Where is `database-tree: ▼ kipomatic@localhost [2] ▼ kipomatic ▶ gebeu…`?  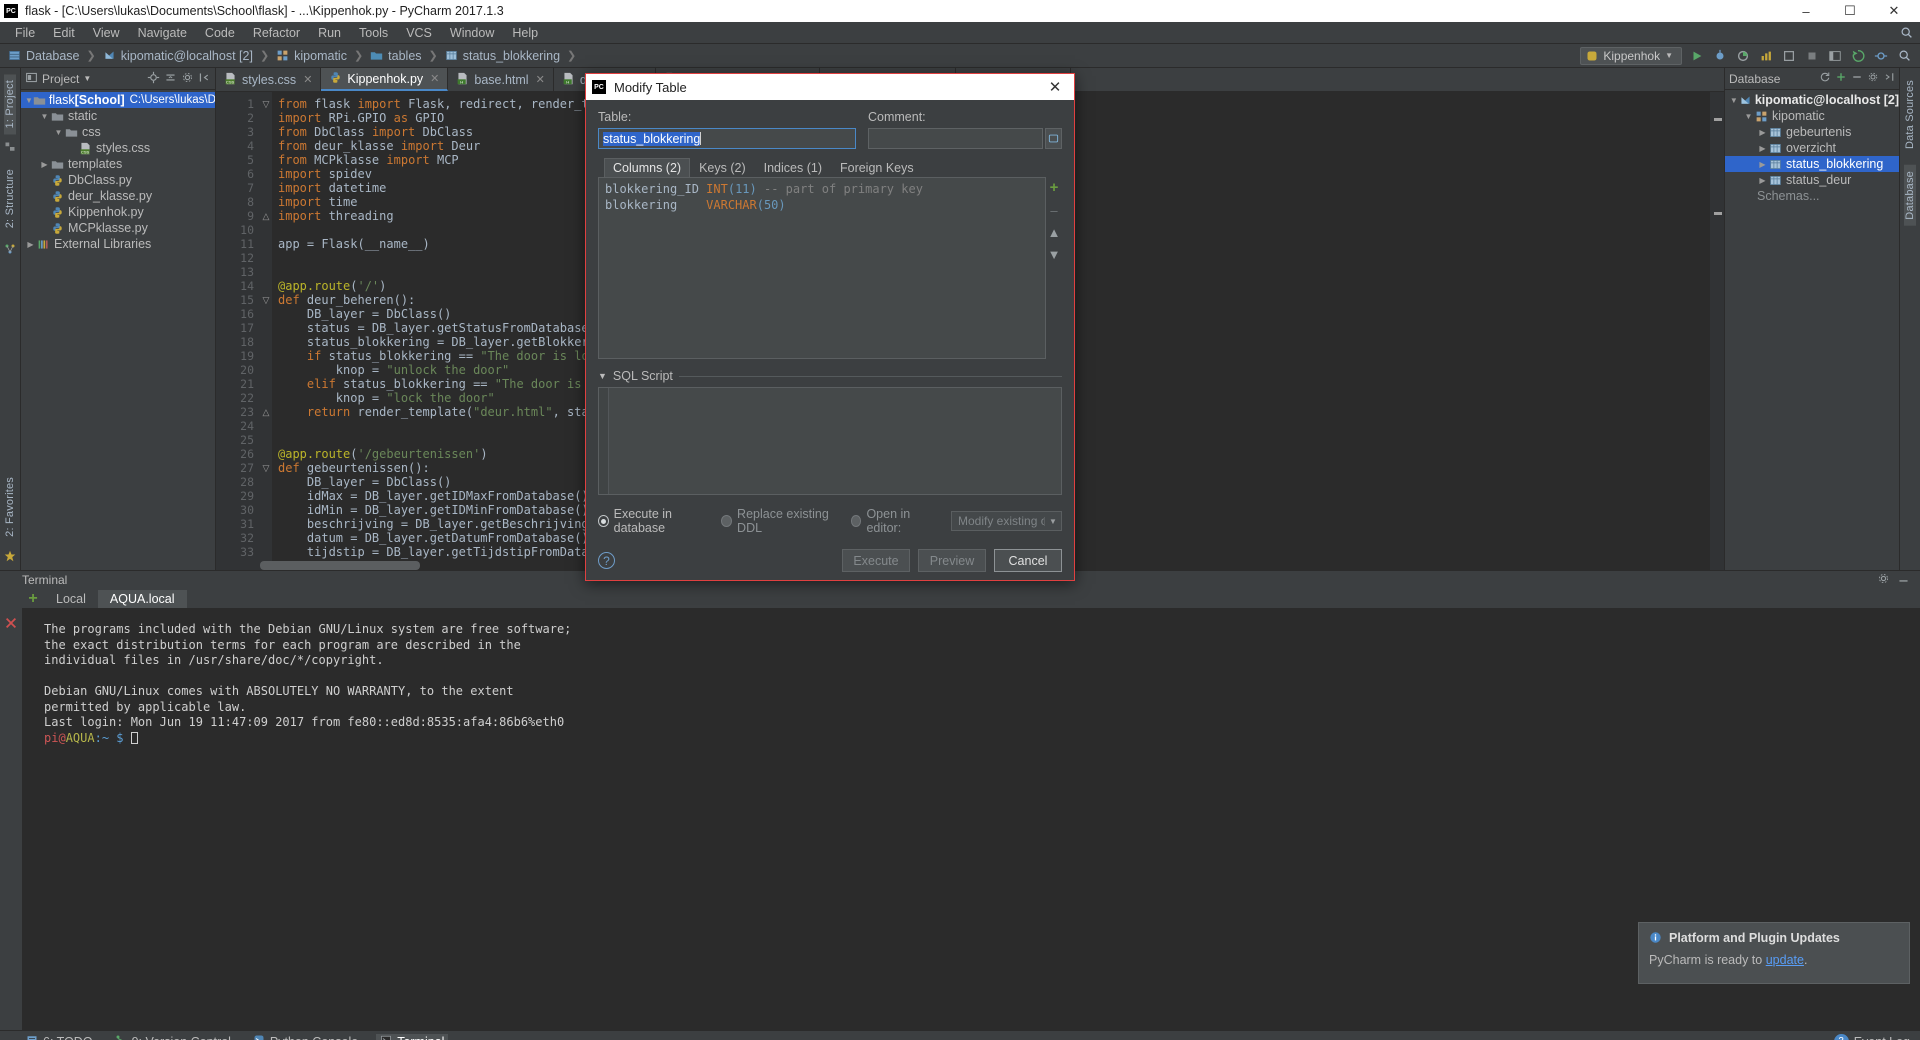 database-tree: ▼ kipomatic@localhost [2] ▼ kipomatic ▶ gebeu… is located at coordinates (1812, 330).